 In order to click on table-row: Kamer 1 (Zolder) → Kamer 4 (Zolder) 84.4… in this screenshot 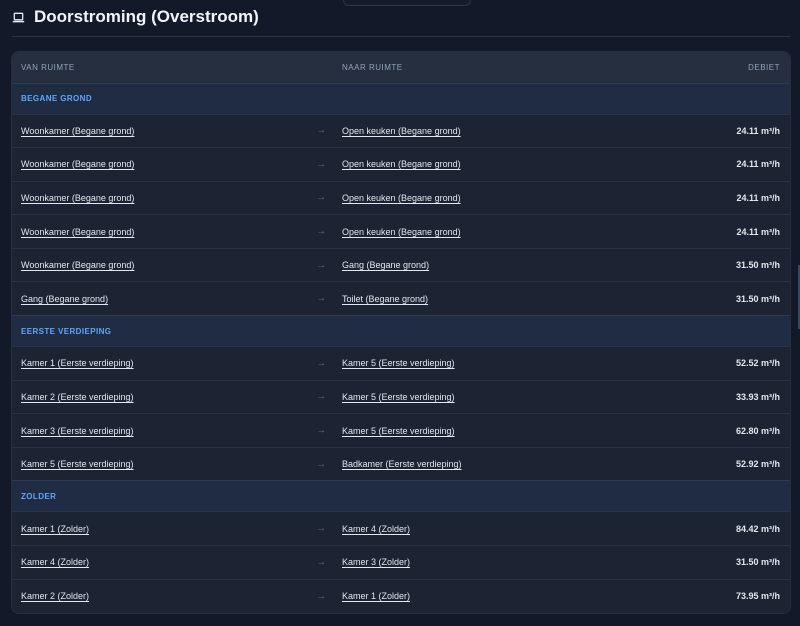, I will do `click(401, 528)`.